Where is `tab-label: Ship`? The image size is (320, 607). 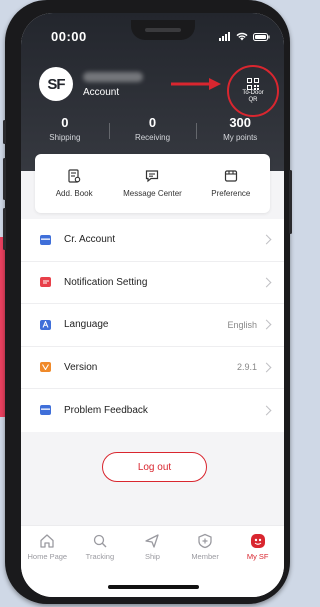
tab-label: Ship is located at coordinates (152, 556).